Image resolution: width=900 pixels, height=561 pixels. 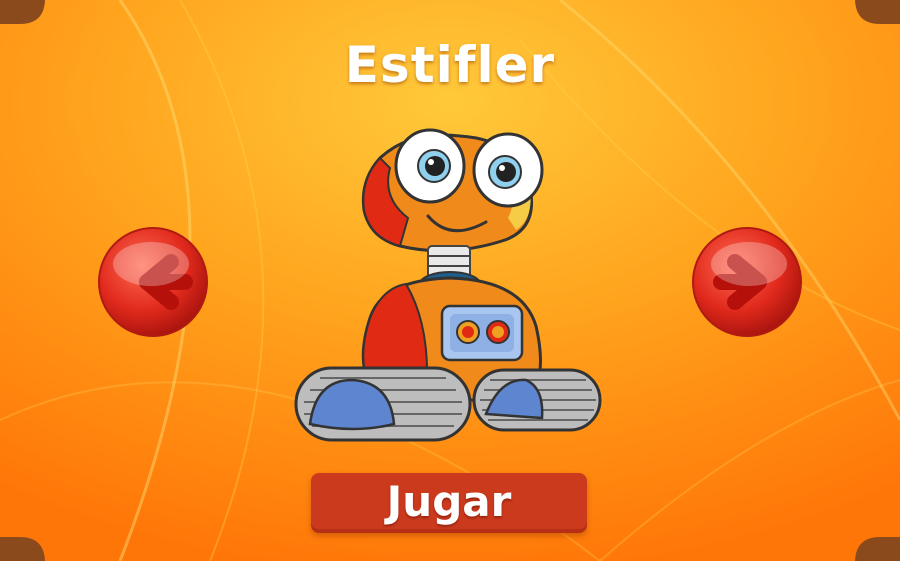 I want to click on play-button: Jugar, so click(x=449, y=503).